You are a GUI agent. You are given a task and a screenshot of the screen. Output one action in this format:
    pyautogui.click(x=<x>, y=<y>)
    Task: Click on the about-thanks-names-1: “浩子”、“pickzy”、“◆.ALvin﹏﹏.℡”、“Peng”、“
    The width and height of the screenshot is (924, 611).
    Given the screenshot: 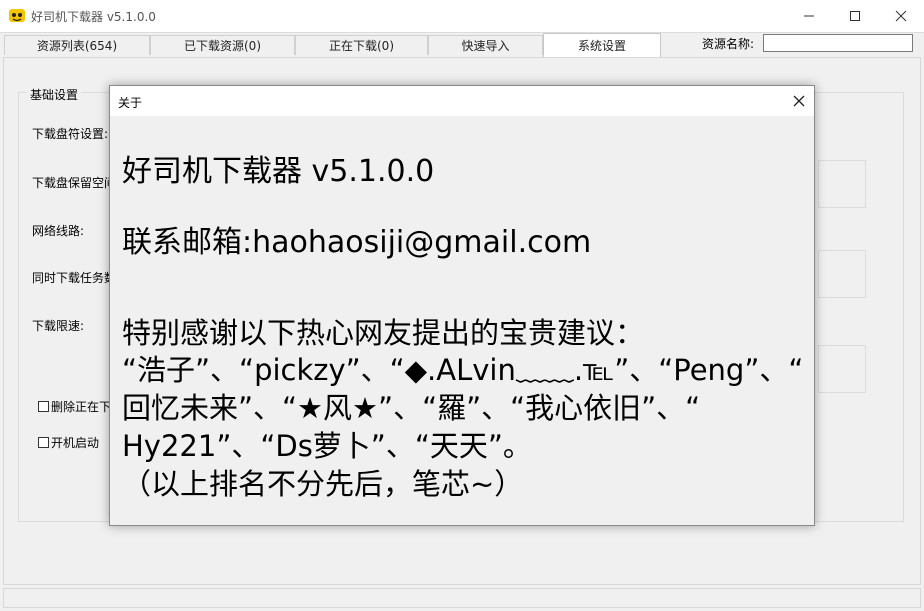 What is the action you would take?
    pyautogui.click(x=463, y=370)
    